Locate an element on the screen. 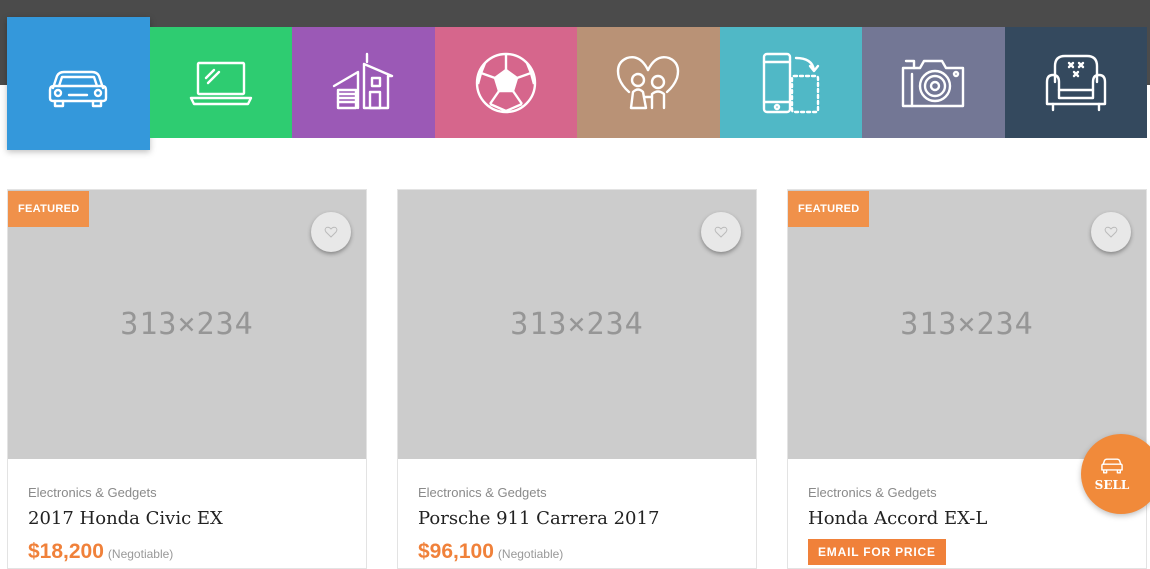 This screenshot has width=1150, height=569. couple-heart-icon is located at coordinates (648, 82).